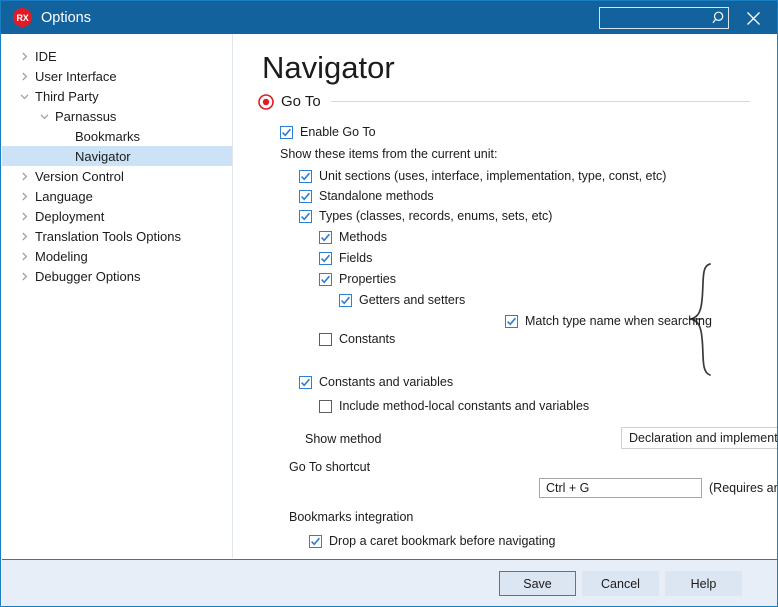  Describe the element at coordinates (117, 256) in the screenshot. I see `sidebar-item-modeling: Modeling` at that location.